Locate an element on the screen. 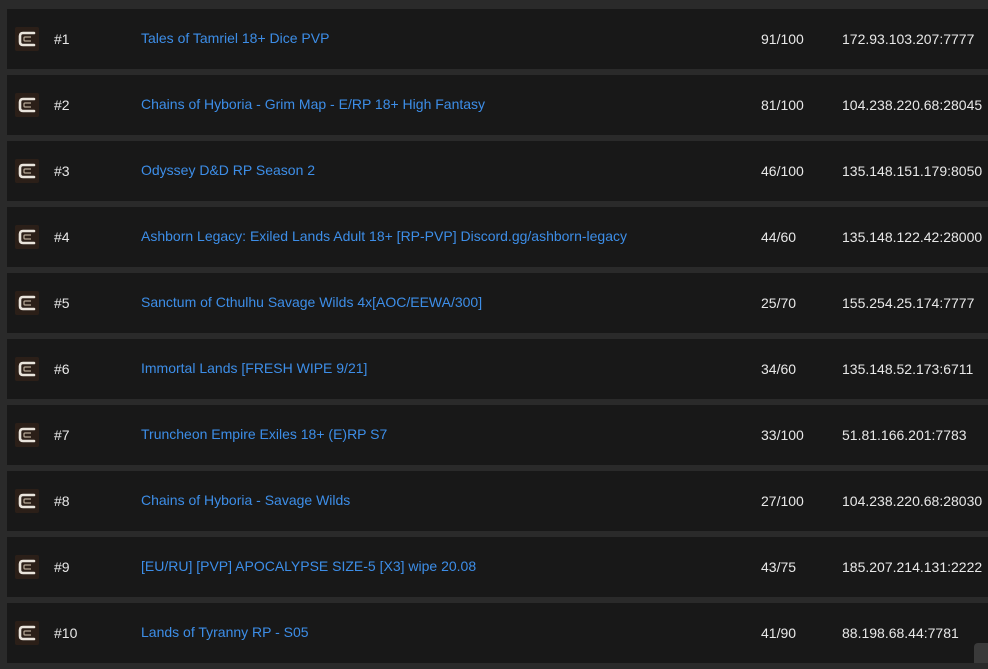 This screenshot has height=669, width=988. server-address: 51.81.166.201:7783 is located at coordinates (904, 435).